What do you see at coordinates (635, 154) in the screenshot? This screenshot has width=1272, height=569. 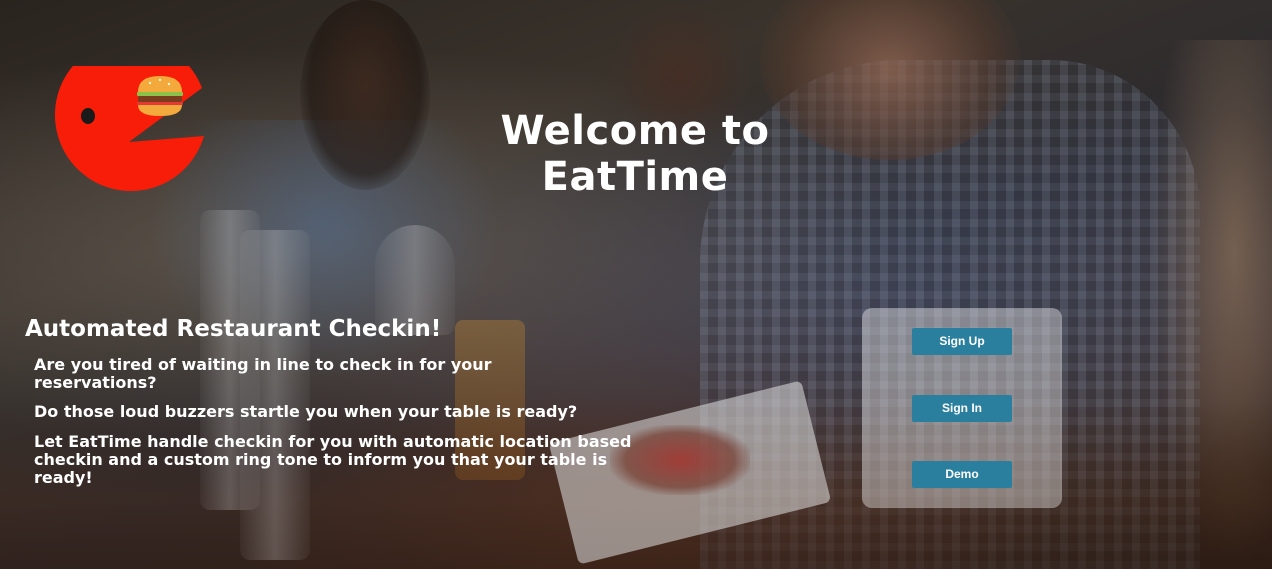 I see `page-title: Welcome to EatTime` at bounding box center [635, 154].